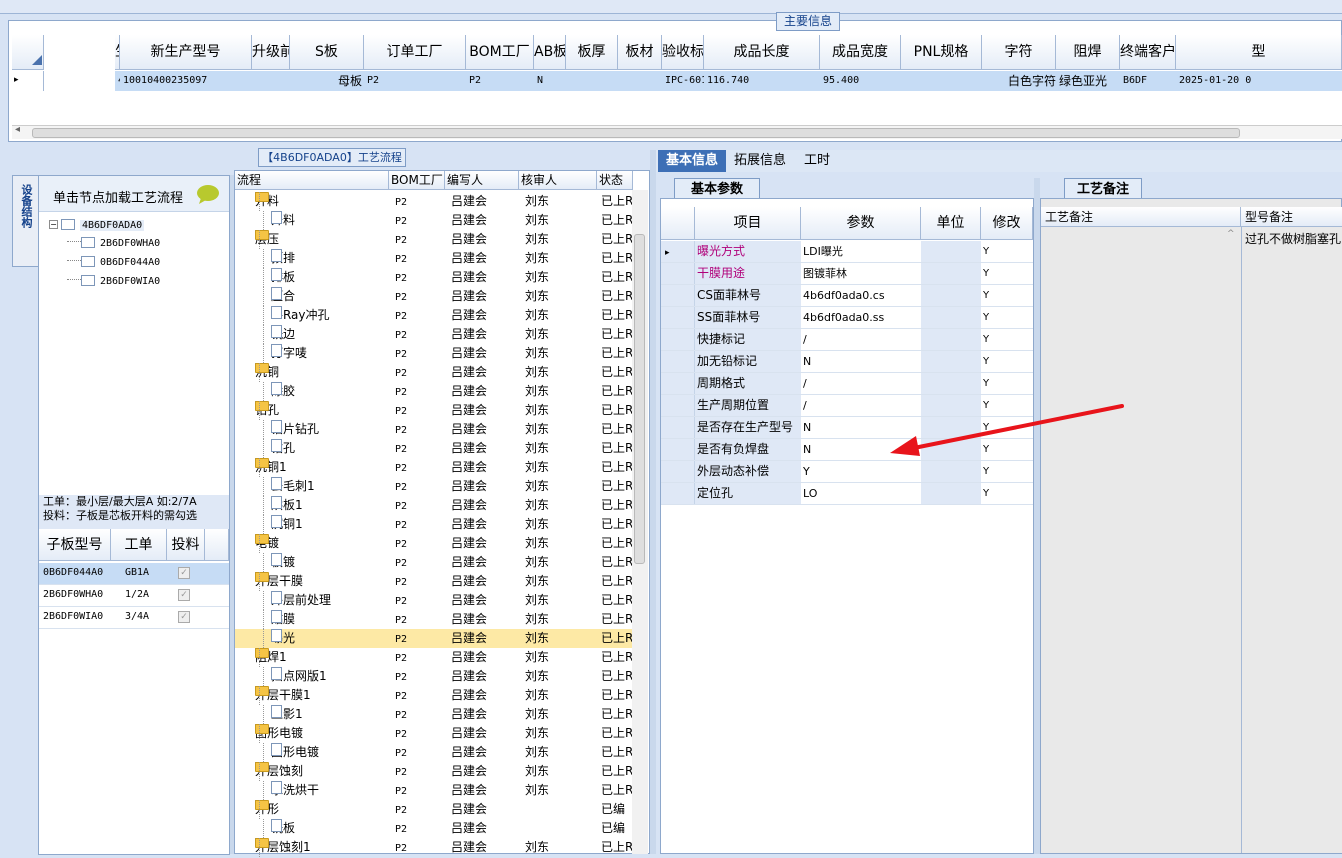 This screenshot has width=1342, height=858. Describe the element at coordinates (434, 429) in the screenshot. I see `flow-row: 铝片钻孔 P2 吕建会 刘东 已上R` at that location.